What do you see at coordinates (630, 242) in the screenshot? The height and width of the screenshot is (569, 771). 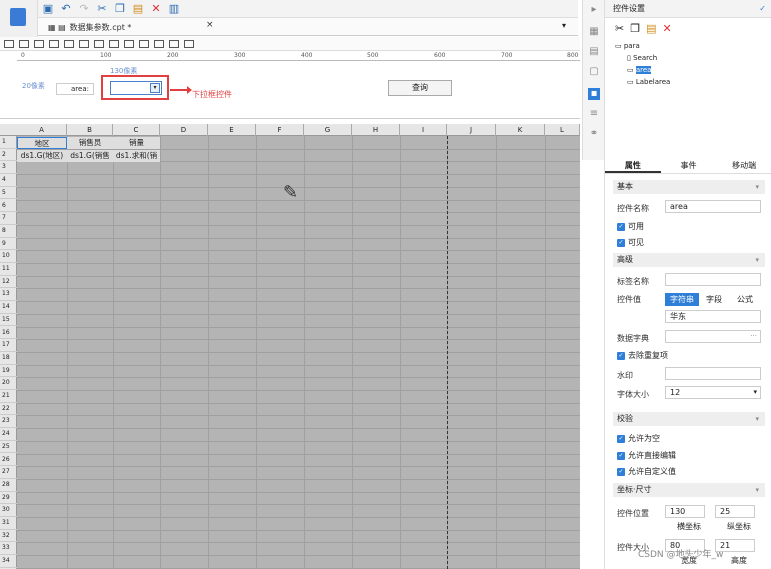 I see `visible-checkbox: ✓ 可见` at bounding box center [630, 242].